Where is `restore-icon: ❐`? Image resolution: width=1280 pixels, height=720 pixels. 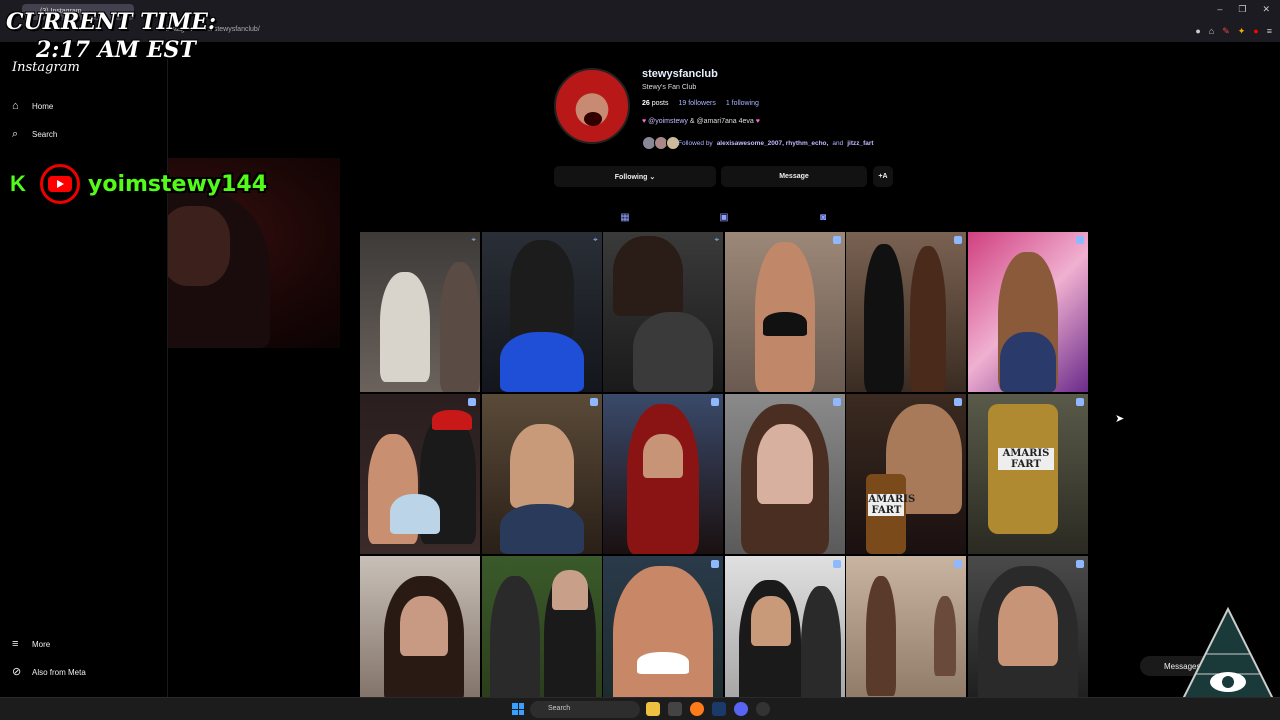
restore-icon: ❐ is located at coordinates (1242, 9).